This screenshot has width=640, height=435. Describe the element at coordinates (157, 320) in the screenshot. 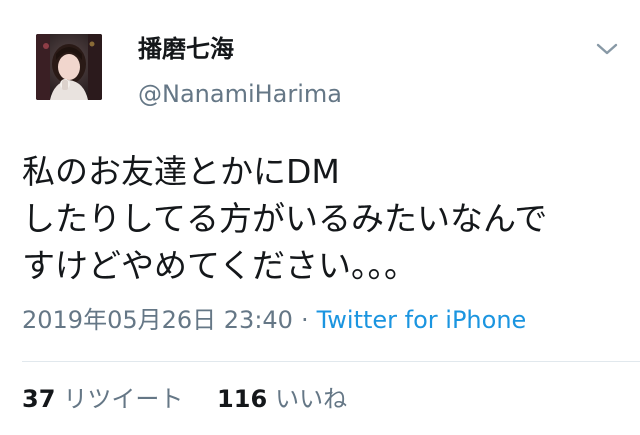

I see `timestamp: 2019年05月26日 23:40` at that location.